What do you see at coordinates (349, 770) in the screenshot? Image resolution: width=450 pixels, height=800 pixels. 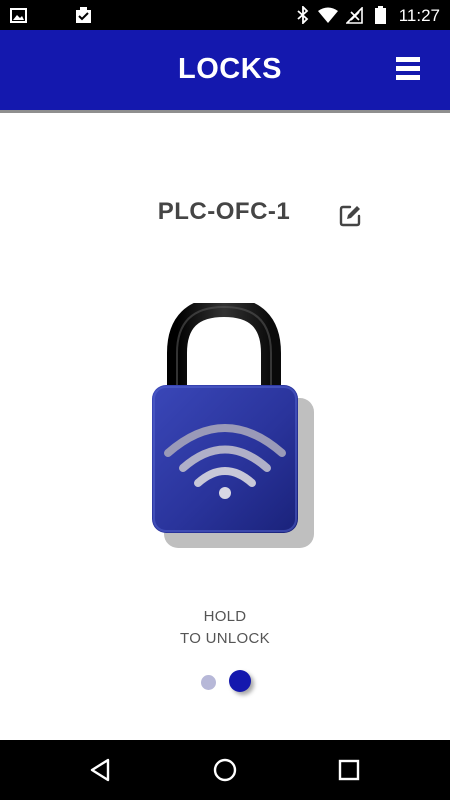 I see `recents-icon` at bounding box center [349, 770].